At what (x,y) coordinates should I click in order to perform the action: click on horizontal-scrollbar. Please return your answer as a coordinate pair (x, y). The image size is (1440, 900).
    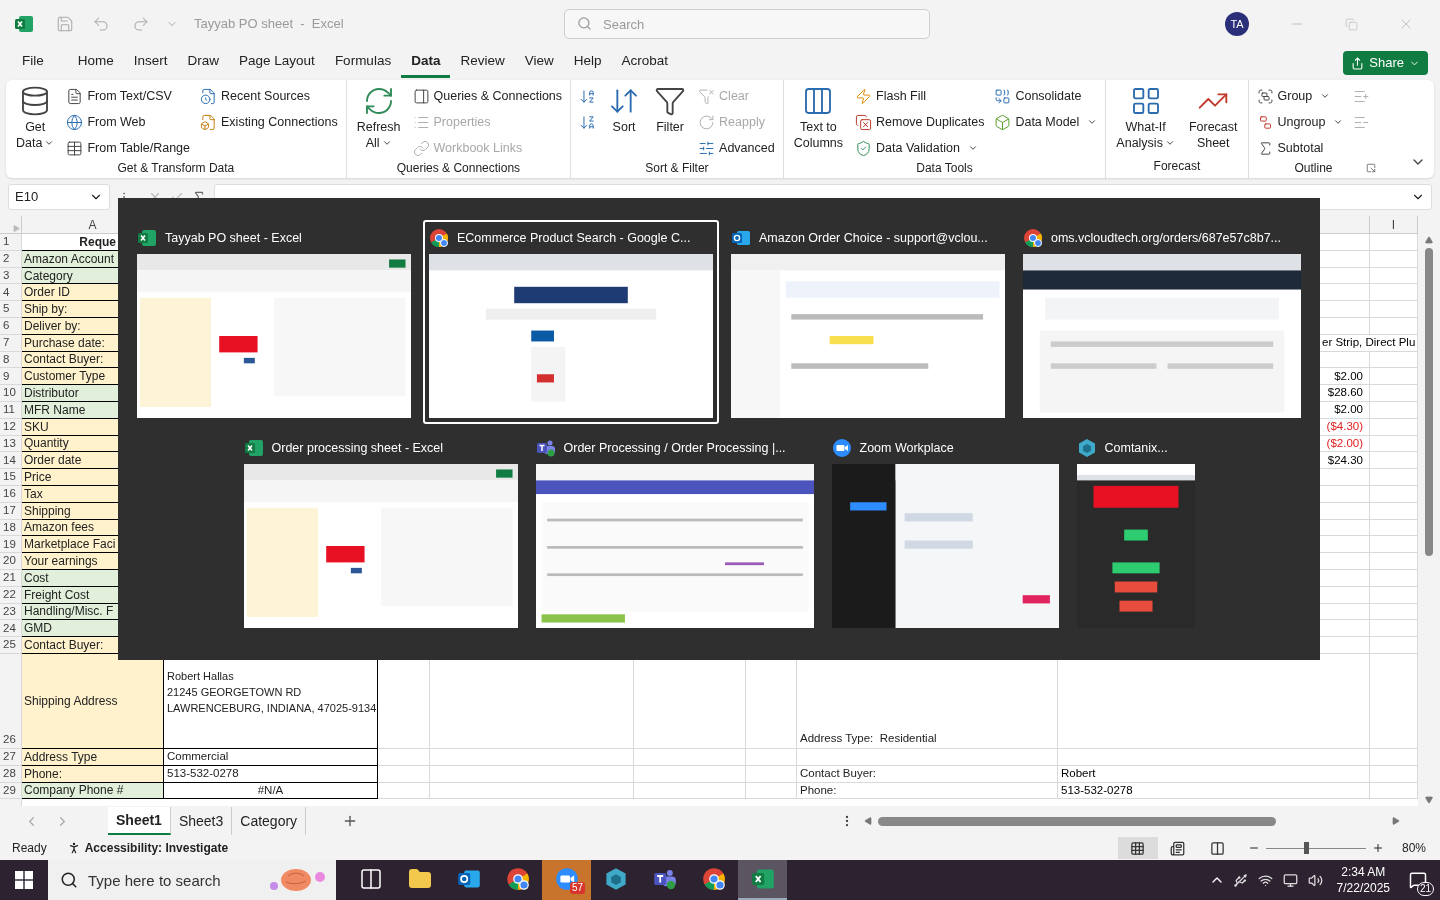
    Looking at the image, I should click on (1132, 821).